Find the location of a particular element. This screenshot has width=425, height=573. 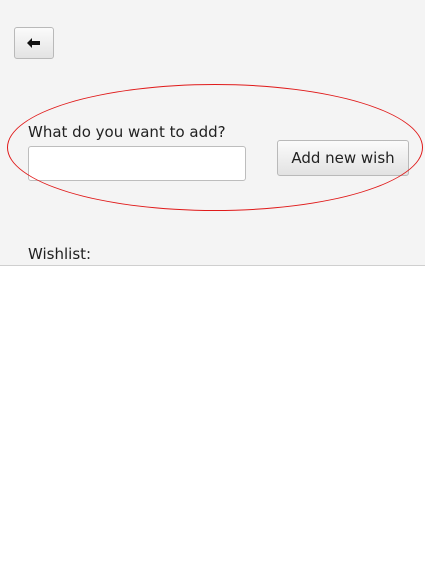

wishlist-label: Wishlist: is located at coordinates (60, 254).